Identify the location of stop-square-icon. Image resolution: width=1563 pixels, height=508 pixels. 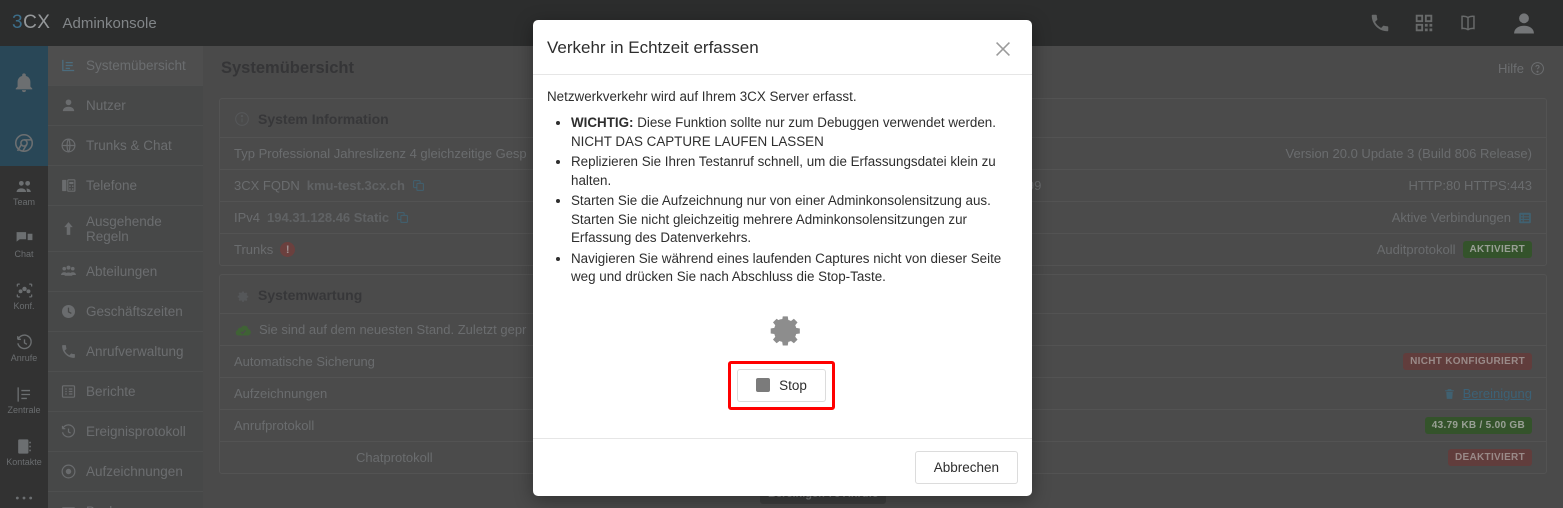
(763, 385).